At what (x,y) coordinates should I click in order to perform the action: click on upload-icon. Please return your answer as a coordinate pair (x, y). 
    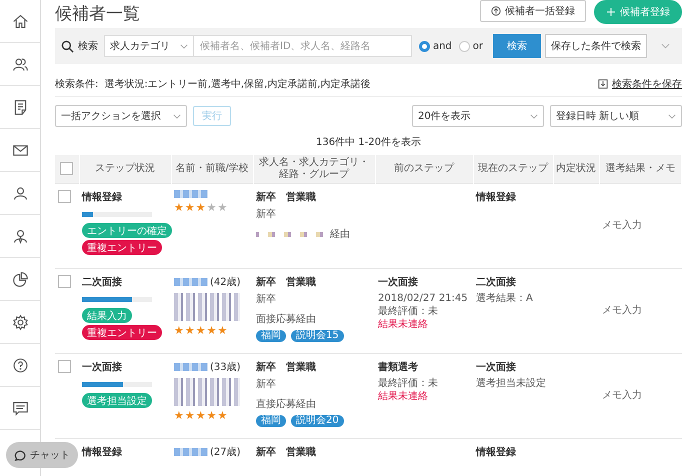
    Looking at the image, I should click on (496, 11).